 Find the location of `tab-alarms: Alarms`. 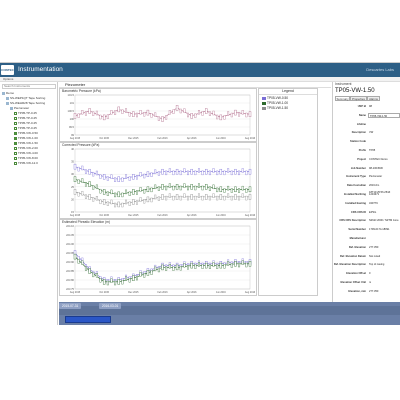

tab-alarms: Alarms is located at coordinates (373, 98).